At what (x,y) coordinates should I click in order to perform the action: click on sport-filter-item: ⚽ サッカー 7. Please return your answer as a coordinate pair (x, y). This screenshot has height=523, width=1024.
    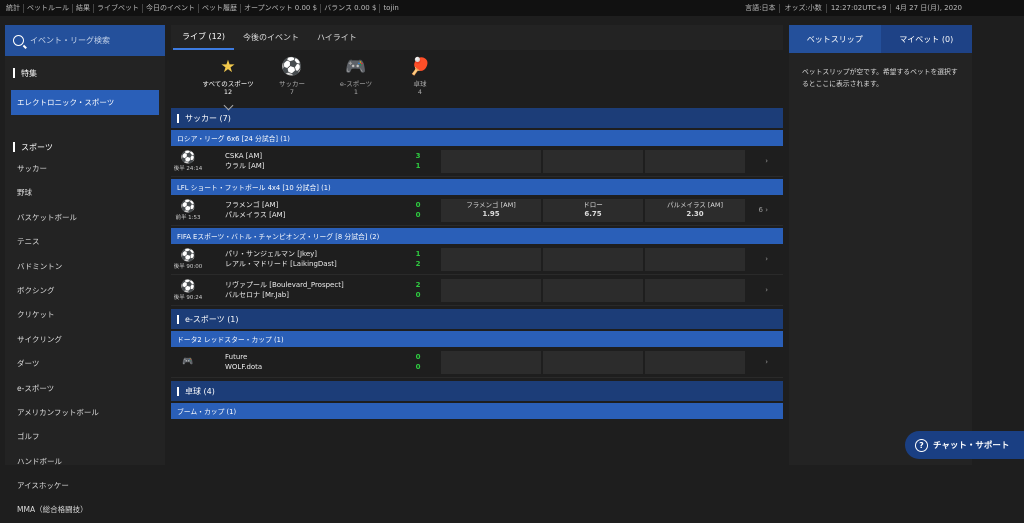
    Looking at the image, I should click on (292, 80).